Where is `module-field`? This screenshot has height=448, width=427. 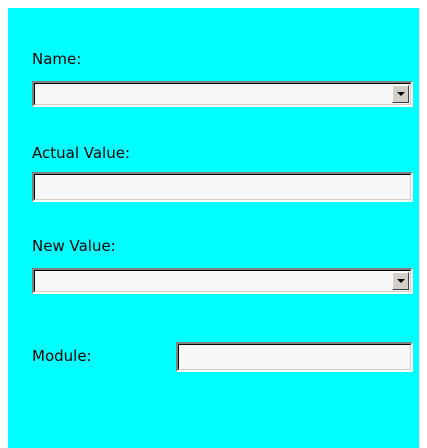 module-field is located at coordinates (294, 357).